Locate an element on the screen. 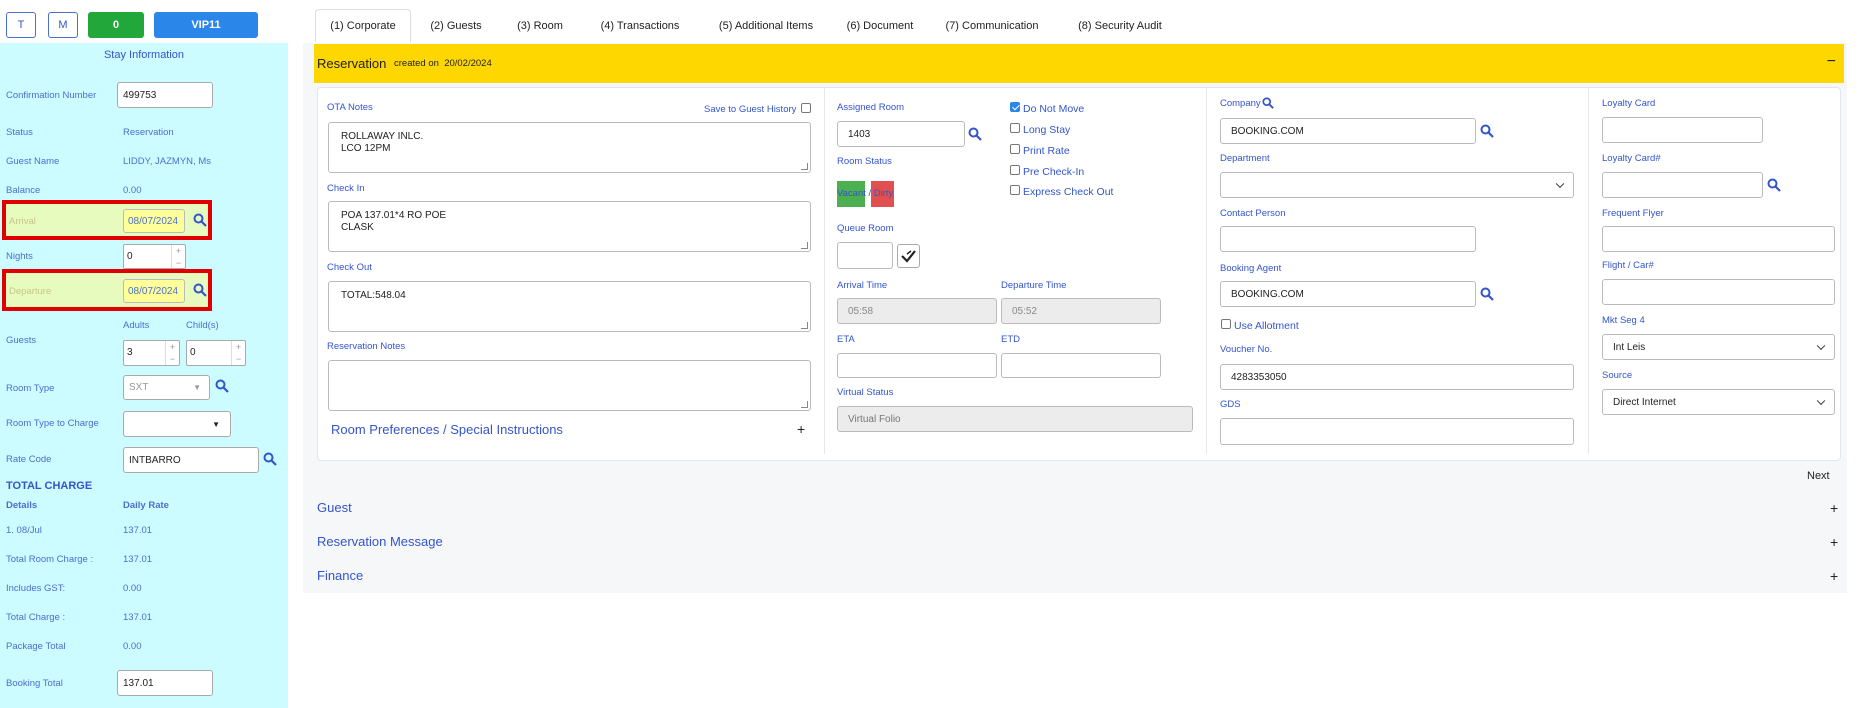  tab-communication: (7) Communication is located at coordinates (992, 25).